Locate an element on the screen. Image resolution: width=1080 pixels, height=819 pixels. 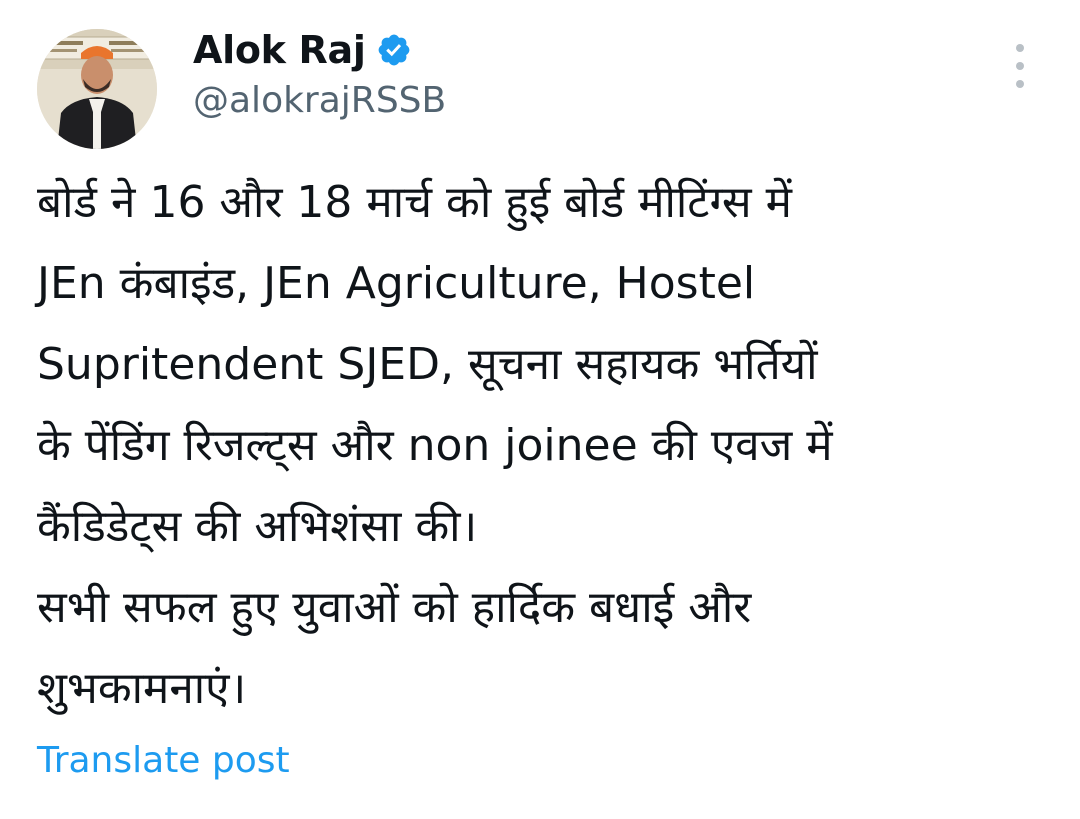
author-avatar is located at coordinates (97, 89).